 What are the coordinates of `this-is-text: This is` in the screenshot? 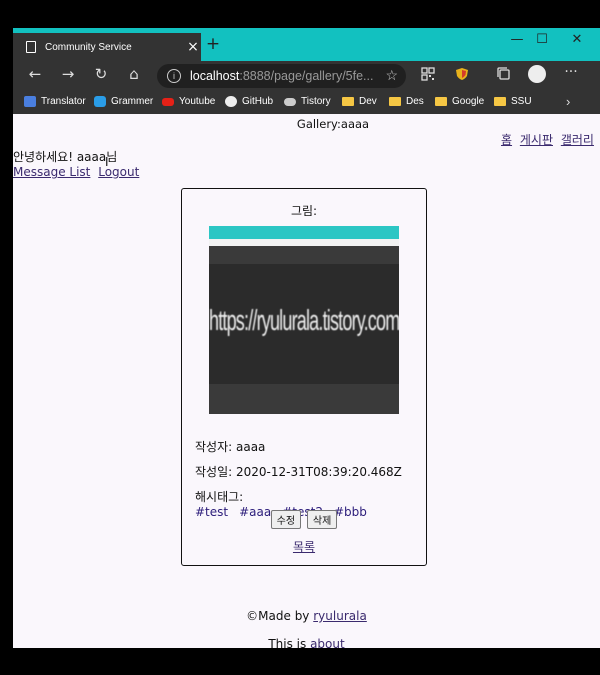 It's located at (287, 642).